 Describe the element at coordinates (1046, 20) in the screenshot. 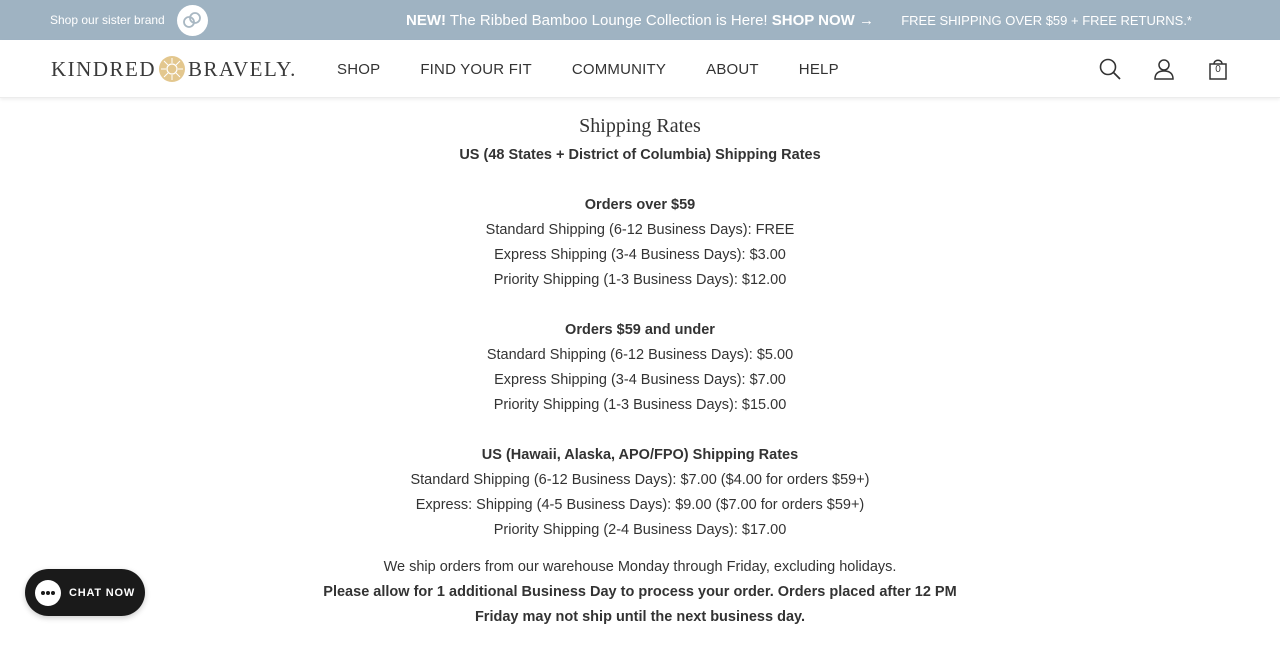

I see `free-shipping-notice: FREE SHIPPING OVER $59 + FREE RETURNS.*` at that location.